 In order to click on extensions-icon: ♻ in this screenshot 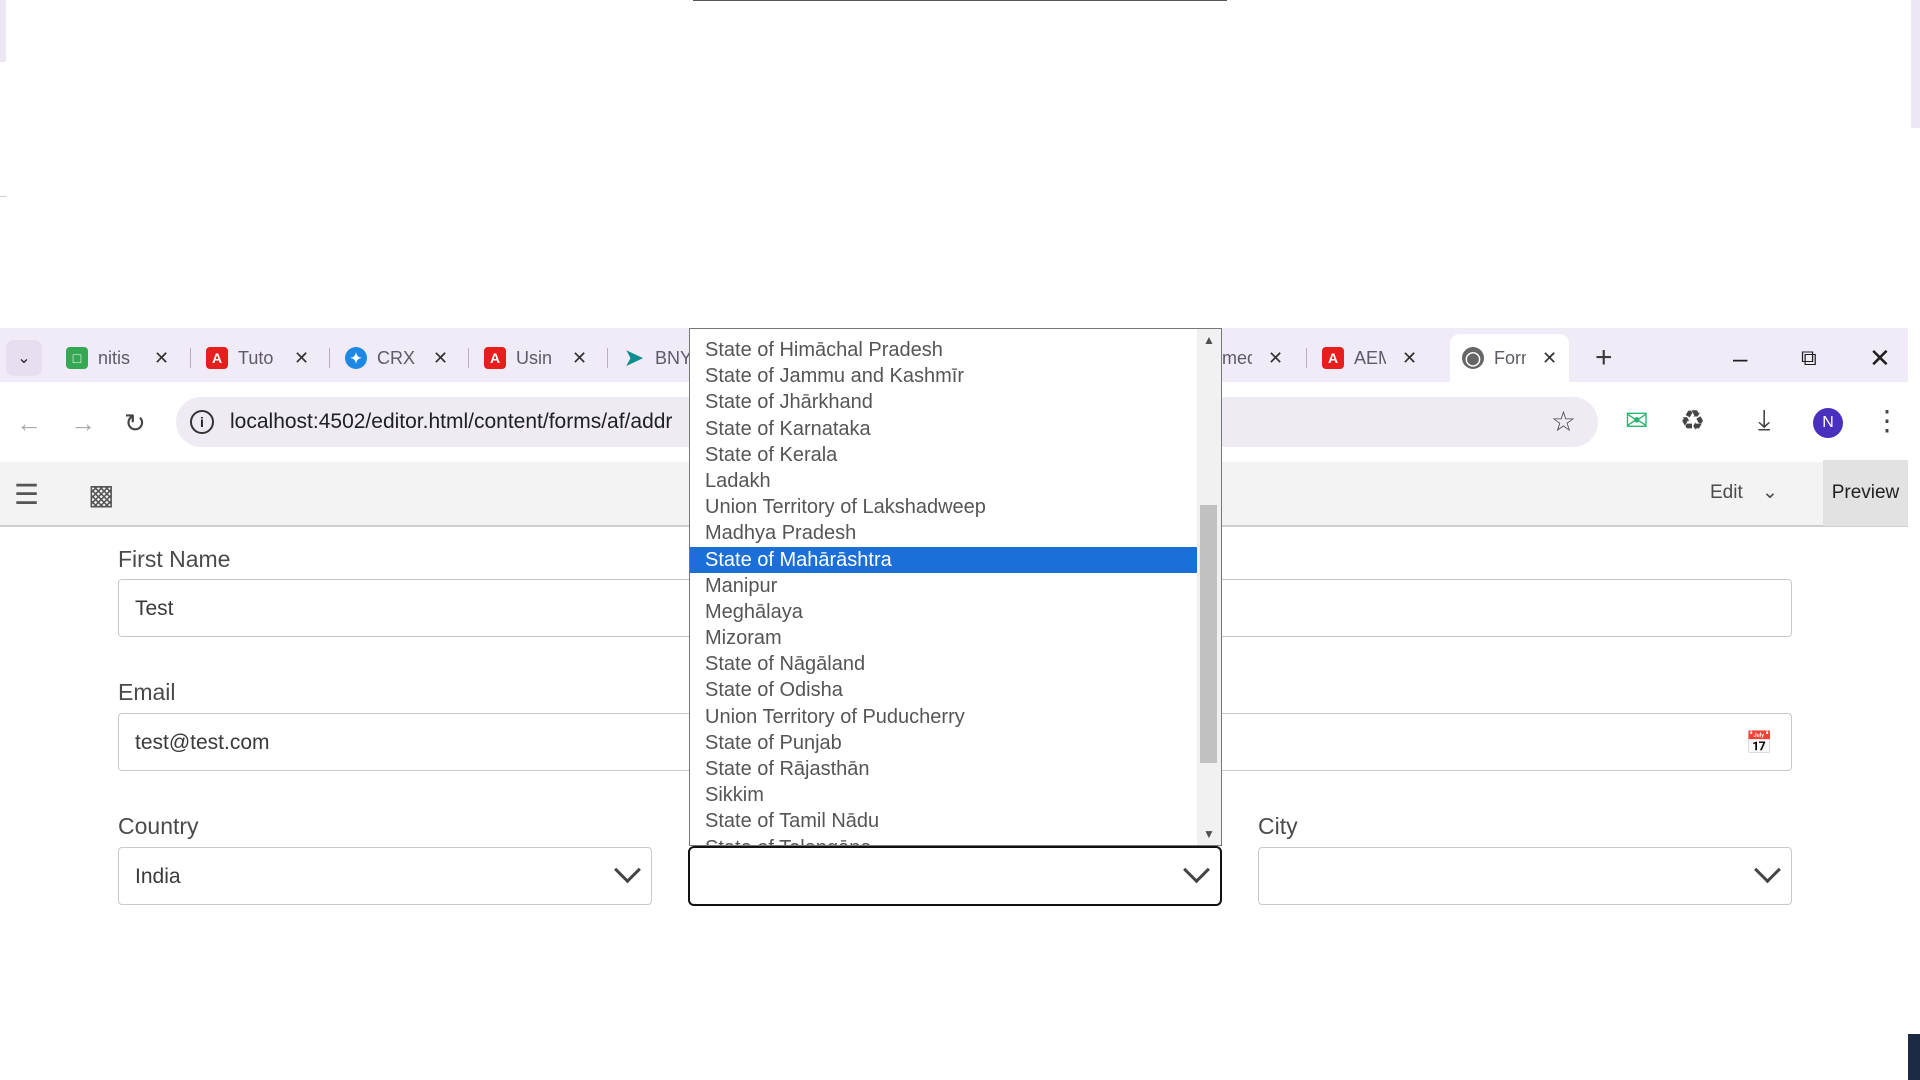, I will do `click(1692, 420)`.